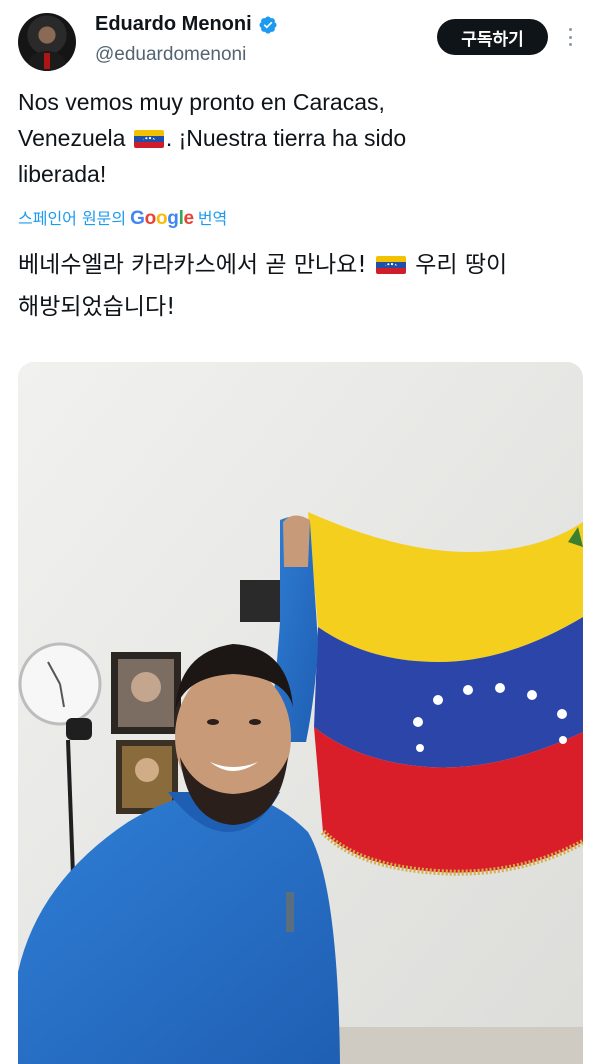  Describe the element at coordinates (72, 138) in the screenshot. I see `tweet-text-segment: Venezuela` at that location.